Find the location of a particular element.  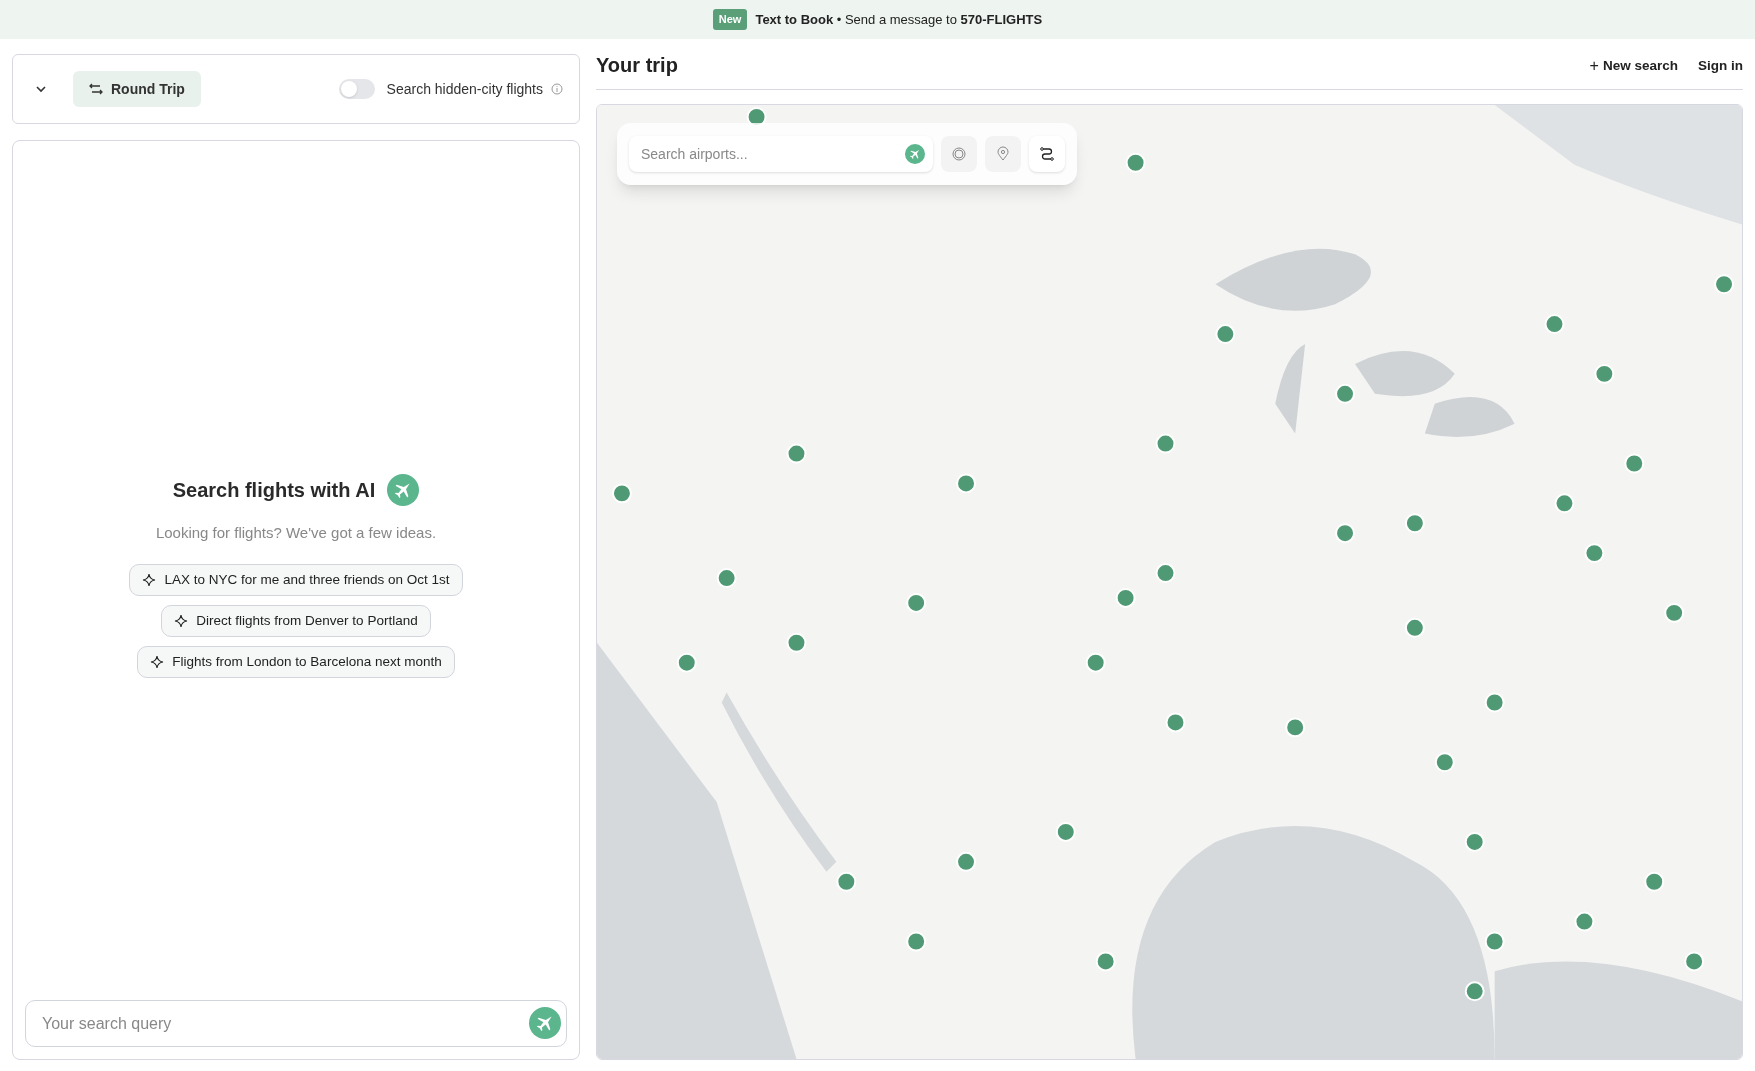

hidden-city-toggle is located at coordinates (356, 89).